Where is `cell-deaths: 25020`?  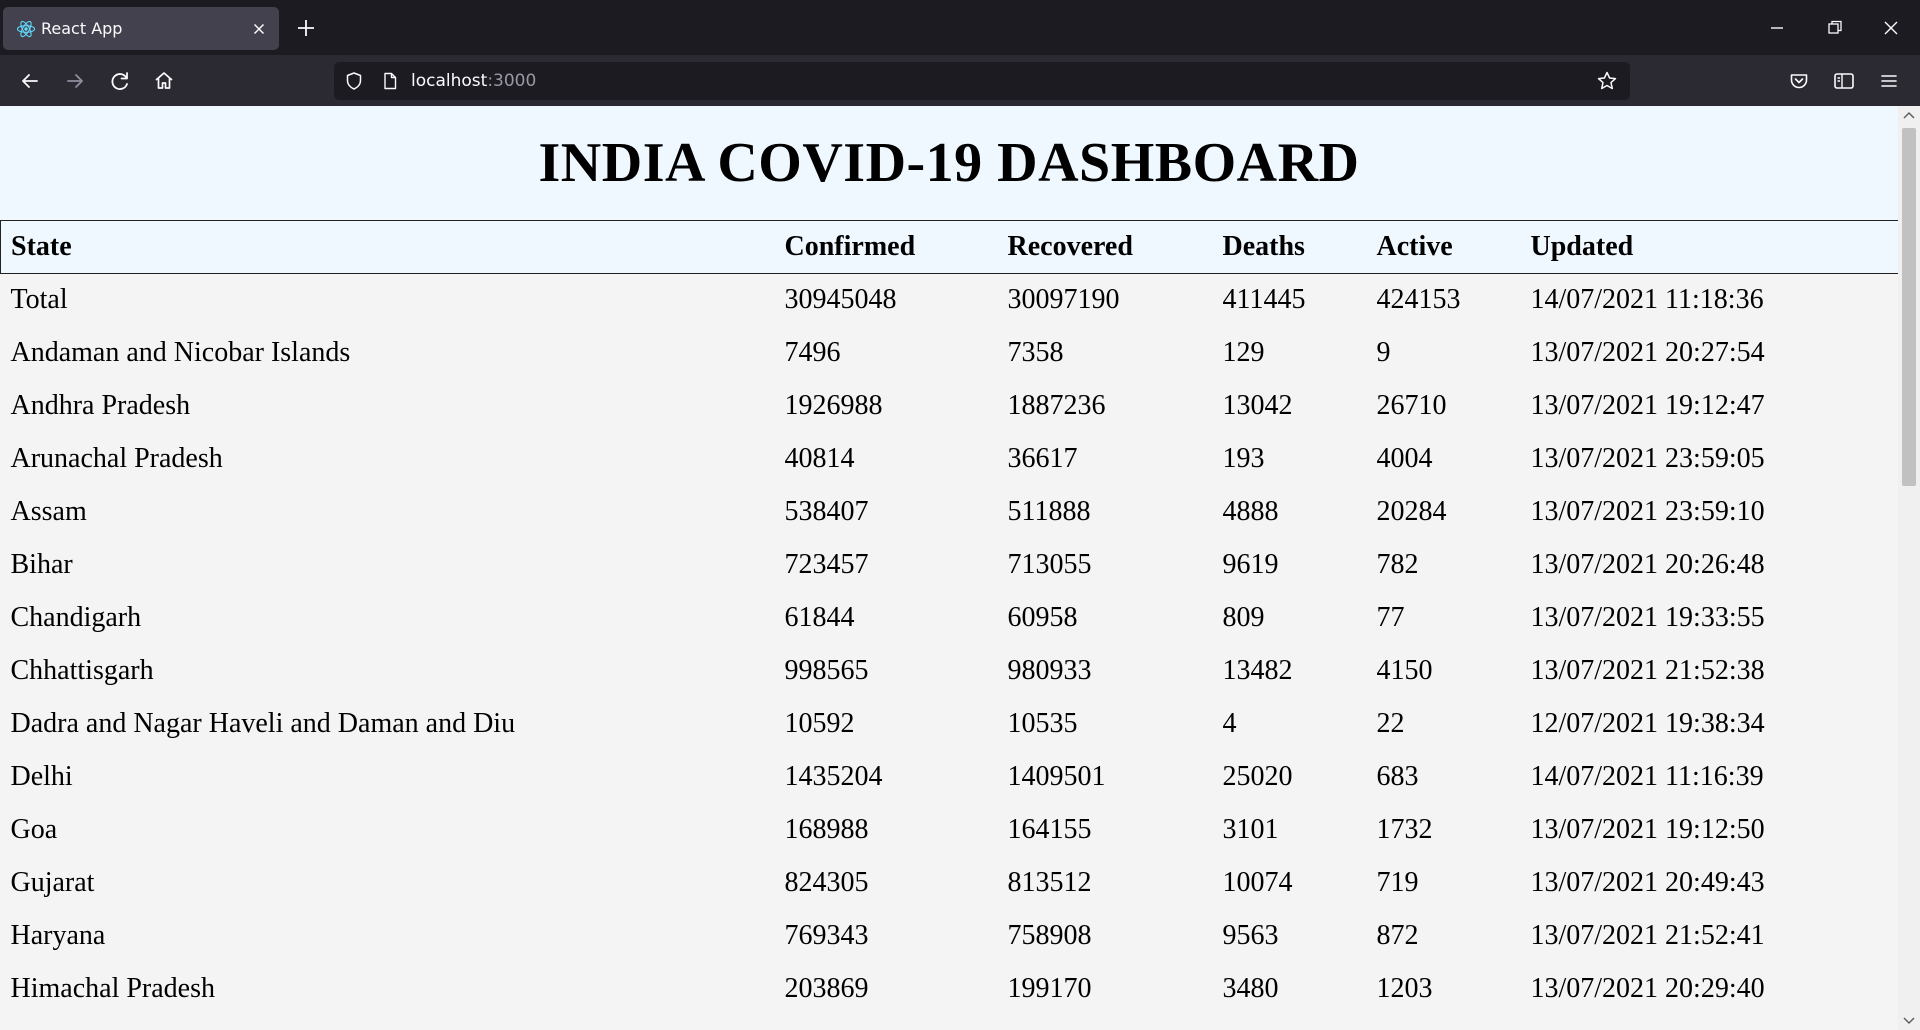
cell-deaths: 25020 is located at coordinates (1257, 776).